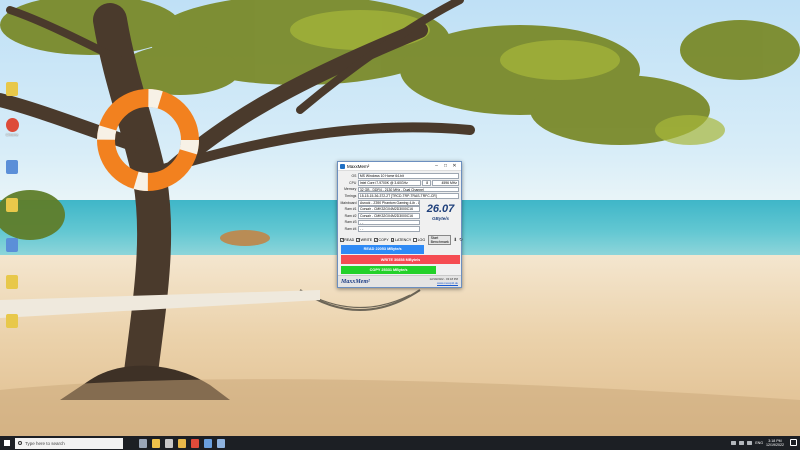  Describe the element at coordinates (221, 443) in the screenshot. I see `taskbar-maxxmem-icon` at that location.